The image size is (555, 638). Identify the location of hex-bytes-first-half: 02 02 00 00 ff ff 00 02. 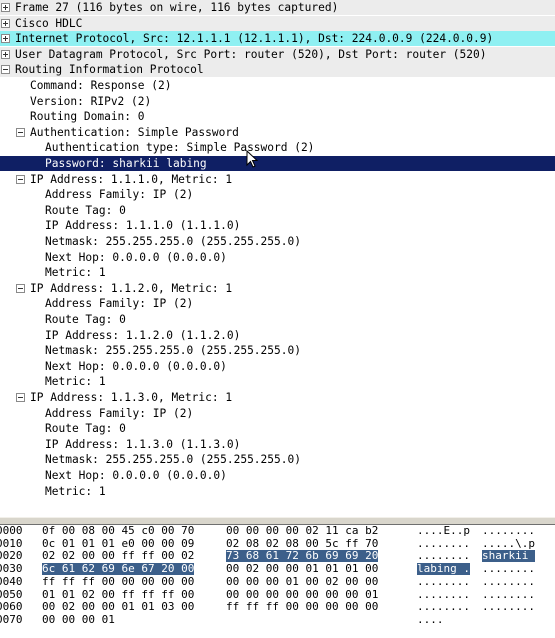
(118, 556).